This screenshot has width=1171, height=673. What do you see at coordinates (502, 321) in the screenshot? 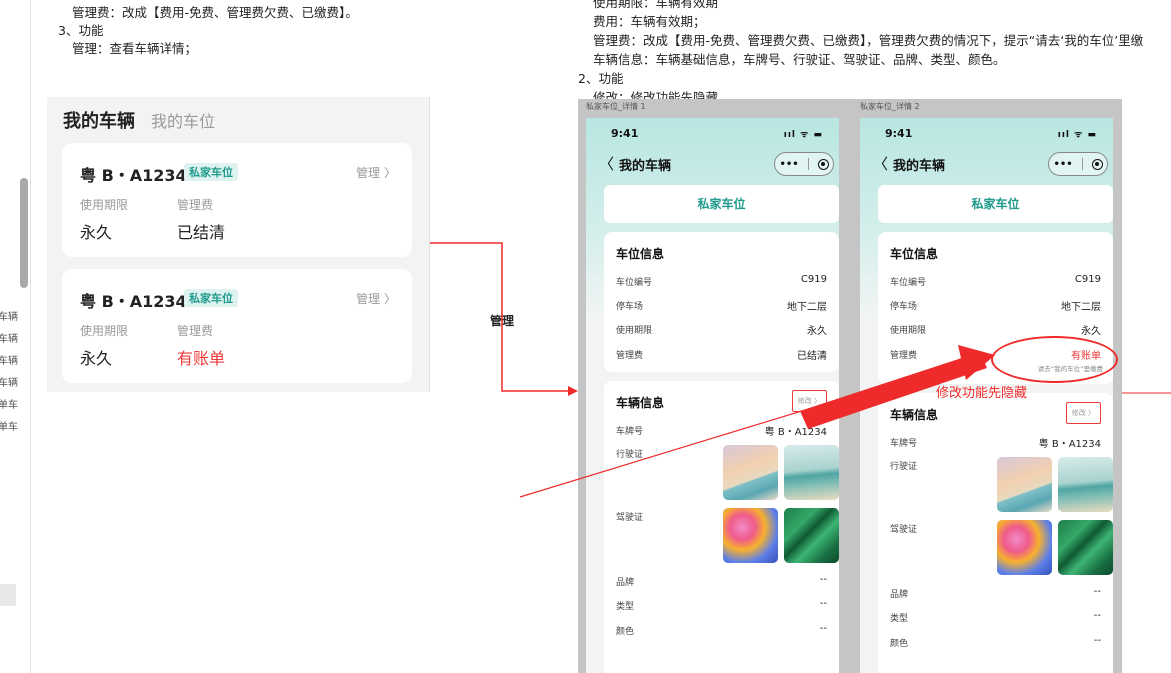
I see `connector-label: 管理` at bounding box center [502, 321].